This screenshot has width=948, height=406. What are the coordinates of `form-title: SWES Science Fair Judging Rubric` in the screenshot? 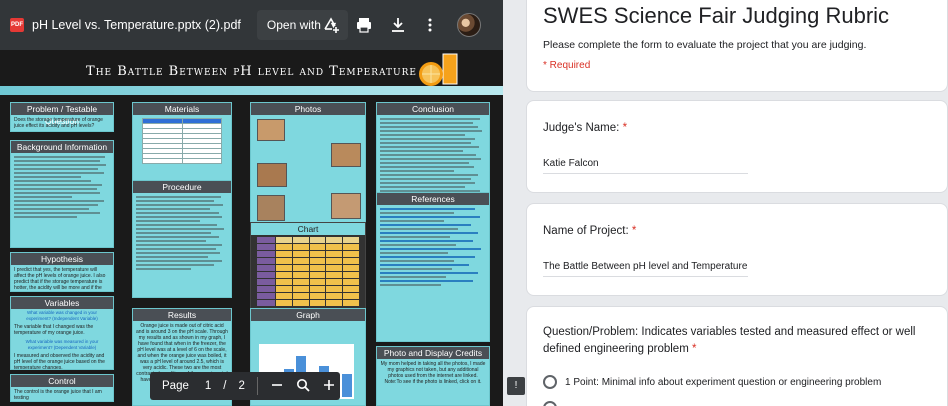 It's located at (716, 15).